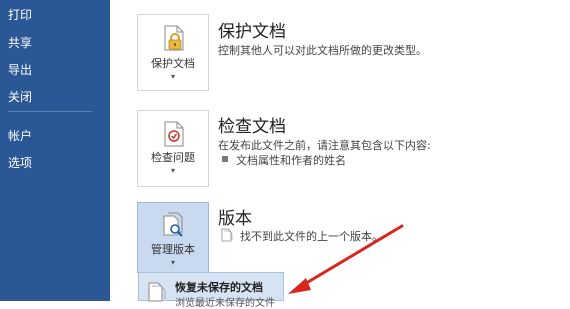  I want to click on nav-item-account: 帐户, so click(20, 135).